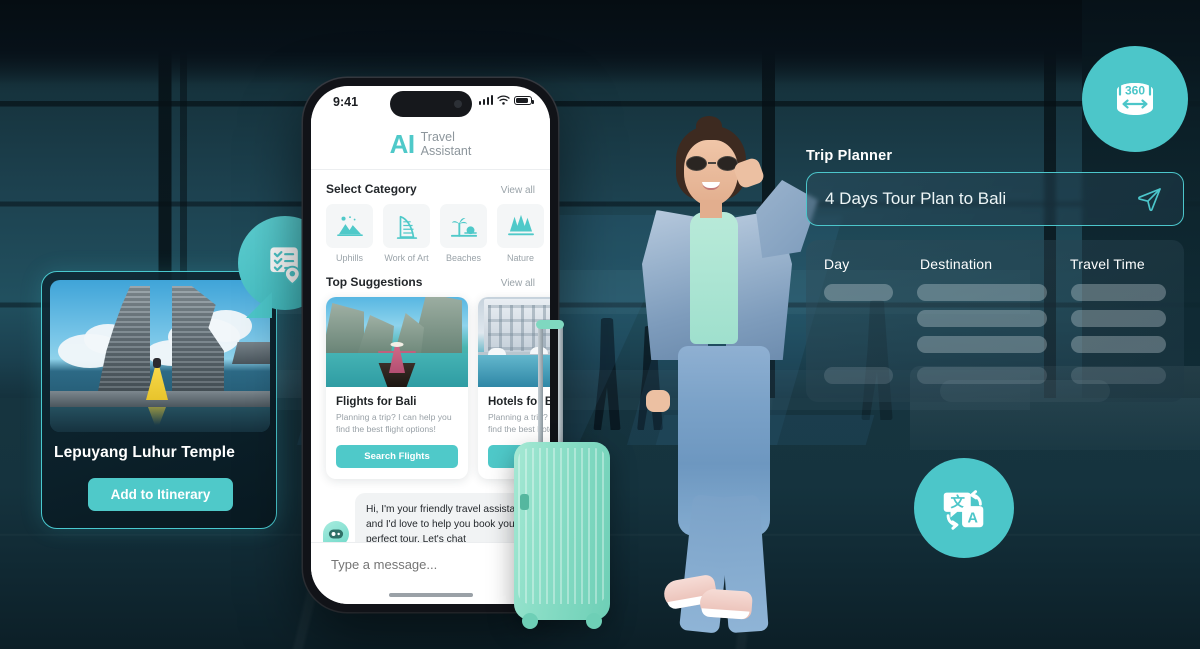 This screenshot has height=649, width=1200. What do you see at coordinates (406, 258) in the screenshot?
I see `category-label: Work of Art` at bounding box center [406, 258].